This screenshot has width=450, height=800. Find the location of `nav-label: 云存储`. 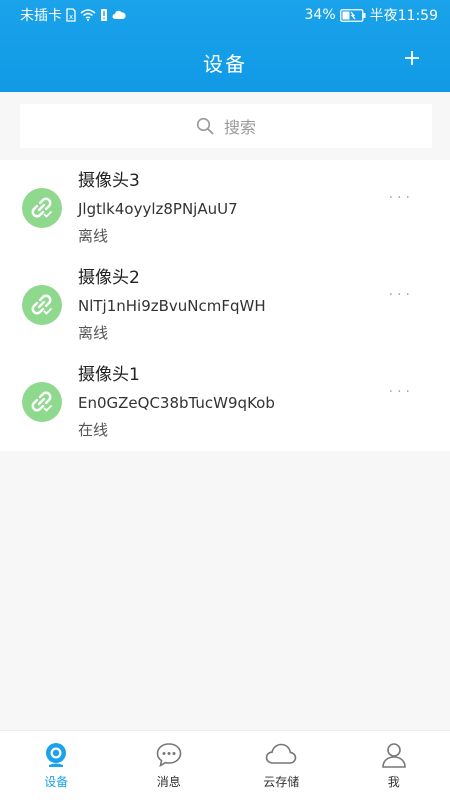

nav-label: 云存储 is located at coordinates (281, 782).